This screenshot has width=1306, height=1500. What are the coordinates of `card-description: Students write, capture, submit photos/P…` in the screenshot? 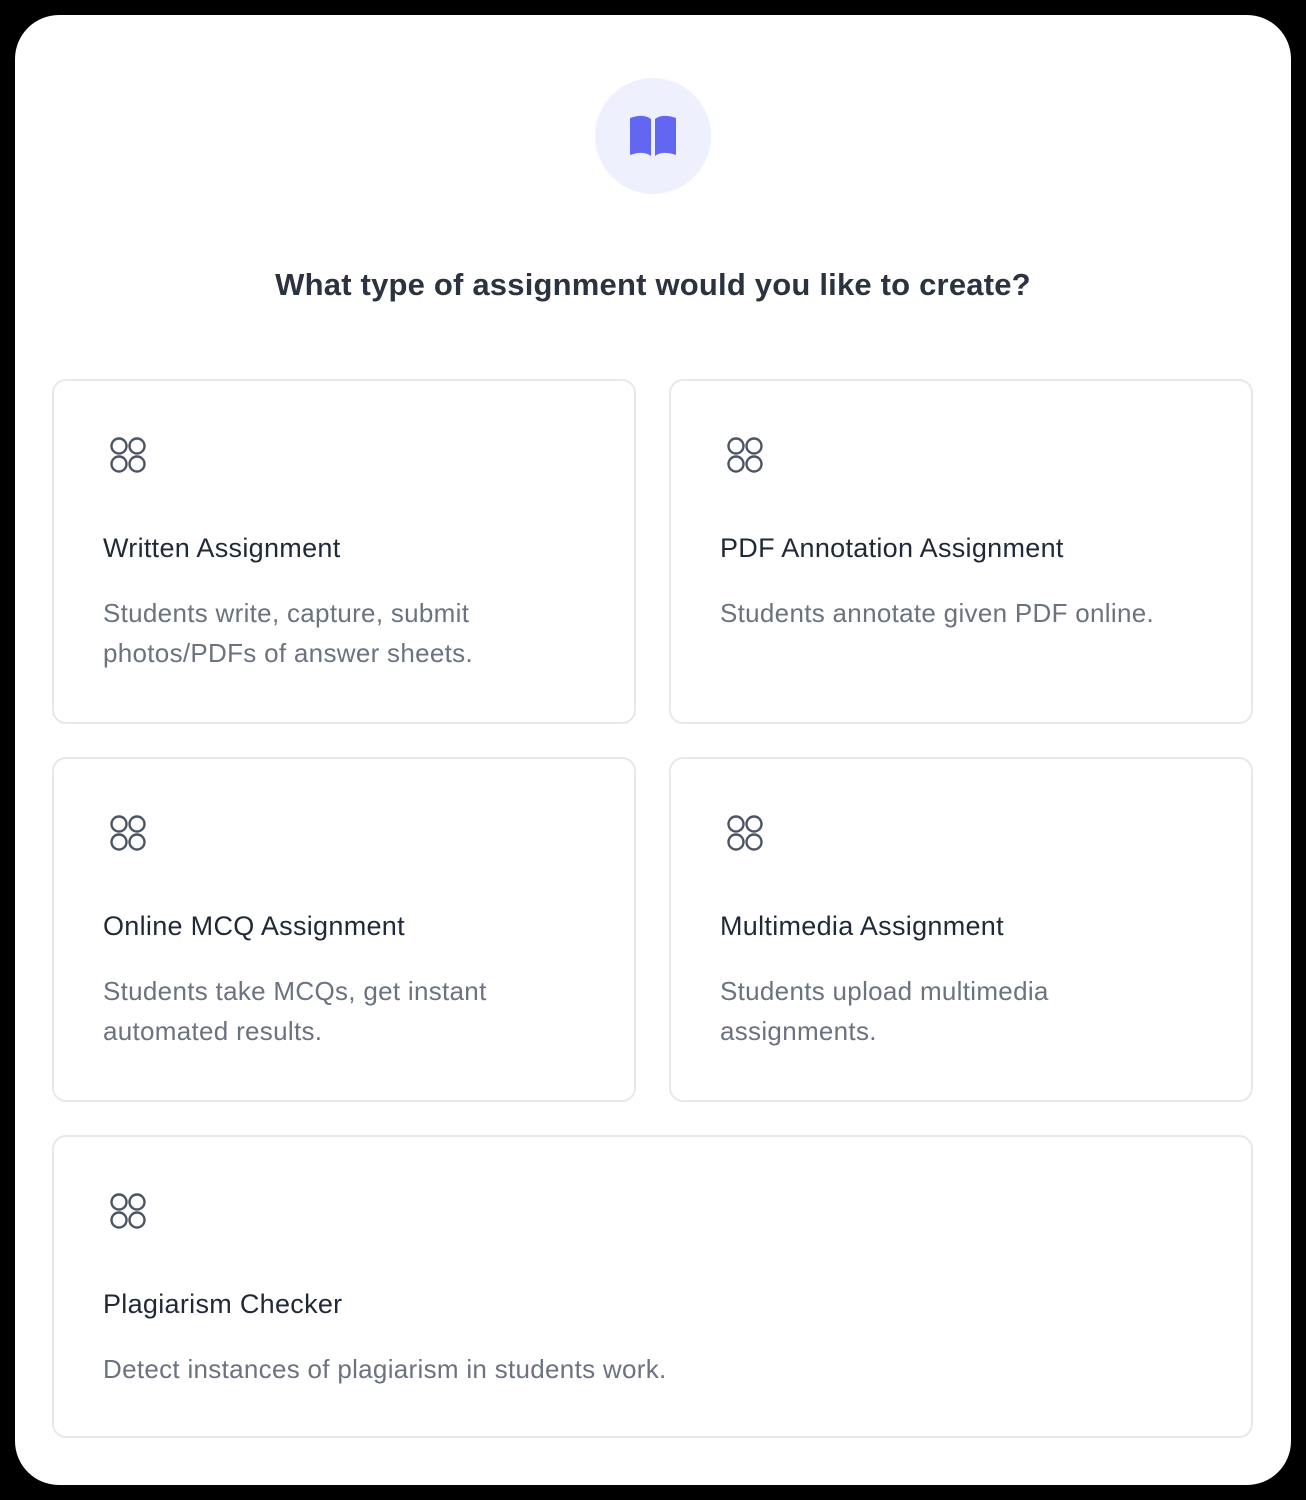 It's located at (288, 633).